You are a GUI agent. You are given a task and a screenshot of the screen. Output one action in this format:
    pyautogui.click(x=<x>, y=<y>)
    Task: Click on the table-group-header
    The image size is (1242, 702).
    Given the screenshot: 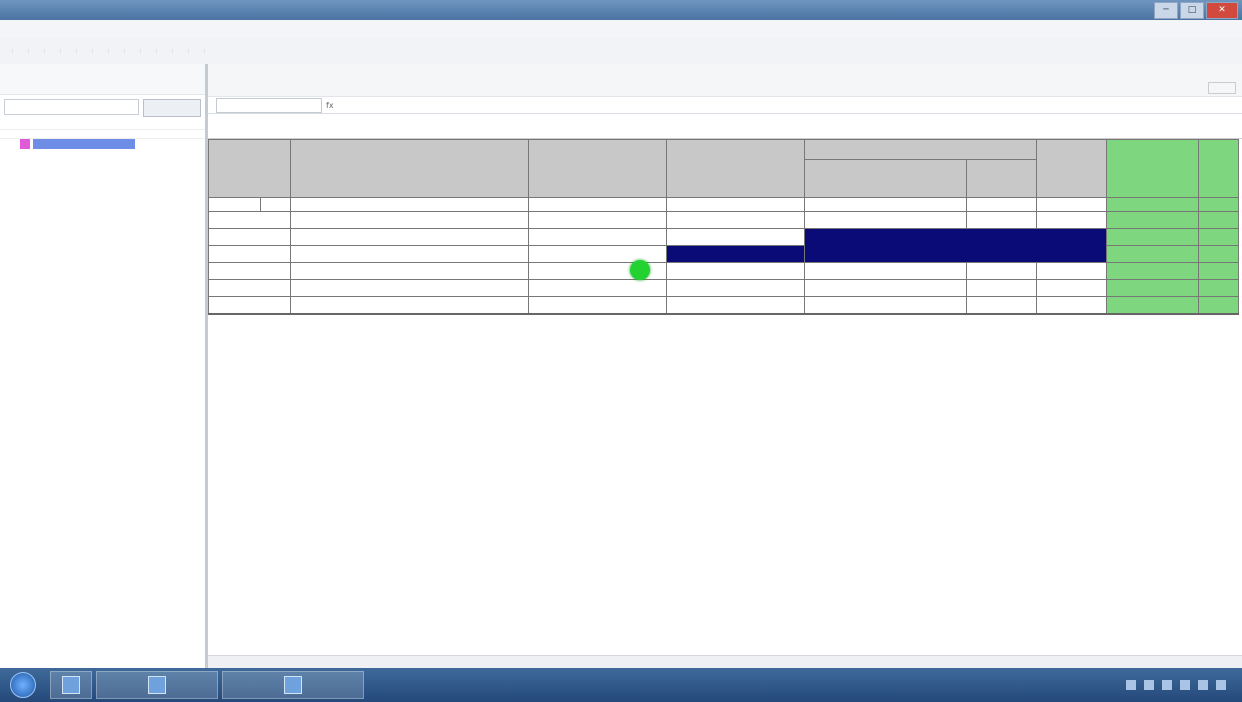 What is the action you would take?
    pyautogui.click(x=920, y=149)
    